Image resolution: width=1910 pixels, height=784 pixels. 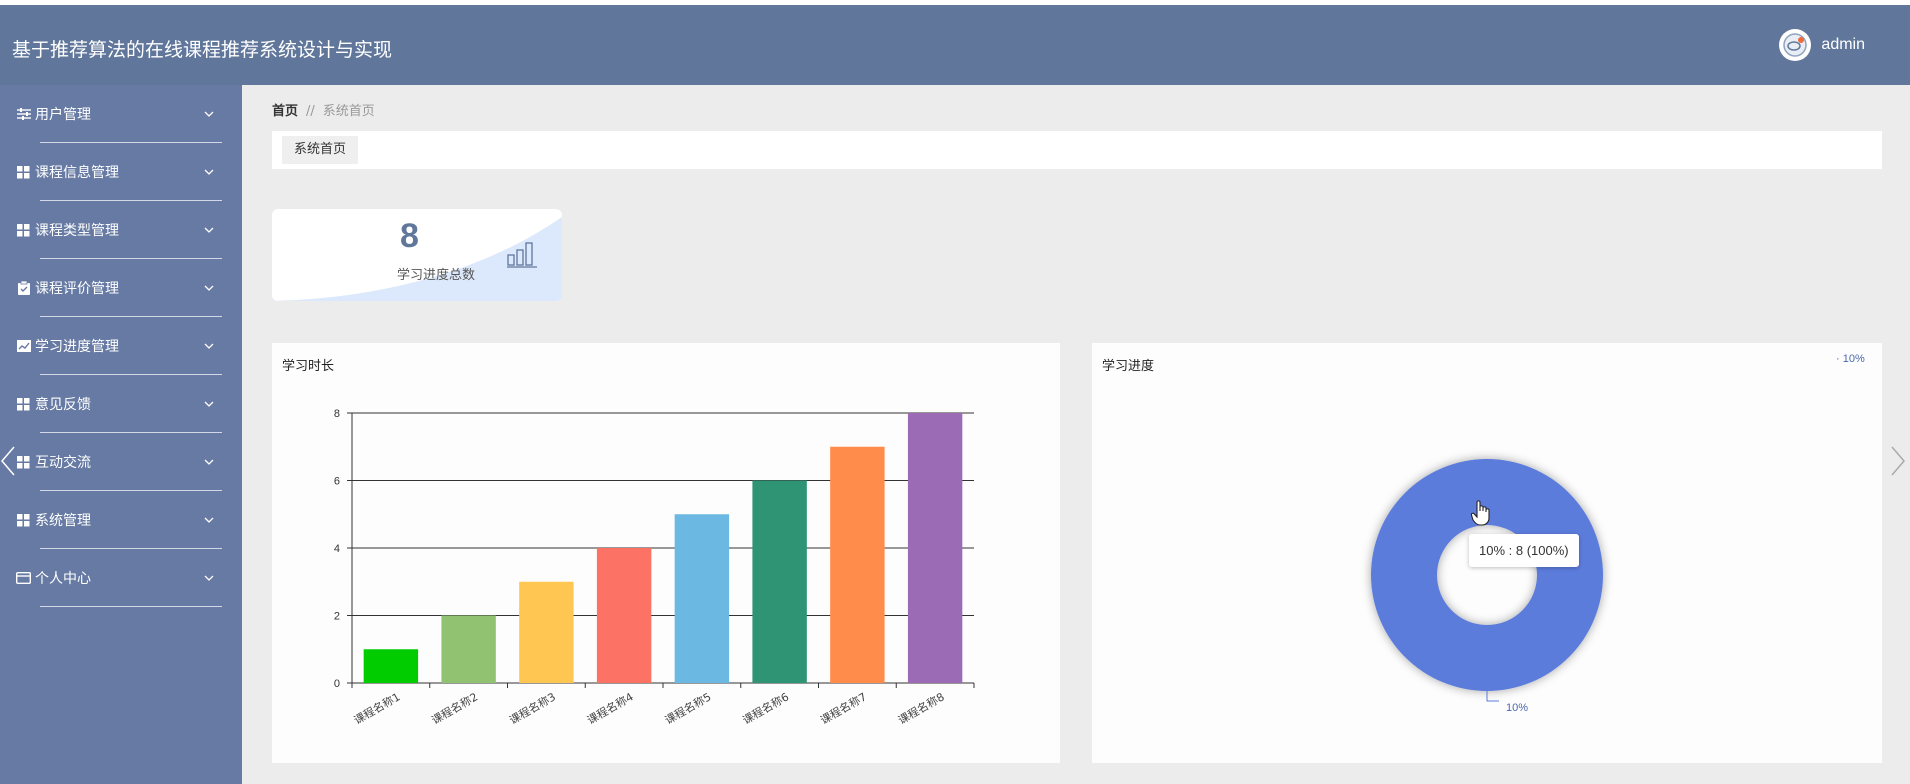 I want to click on card-icon, so click(x=23, y=578).